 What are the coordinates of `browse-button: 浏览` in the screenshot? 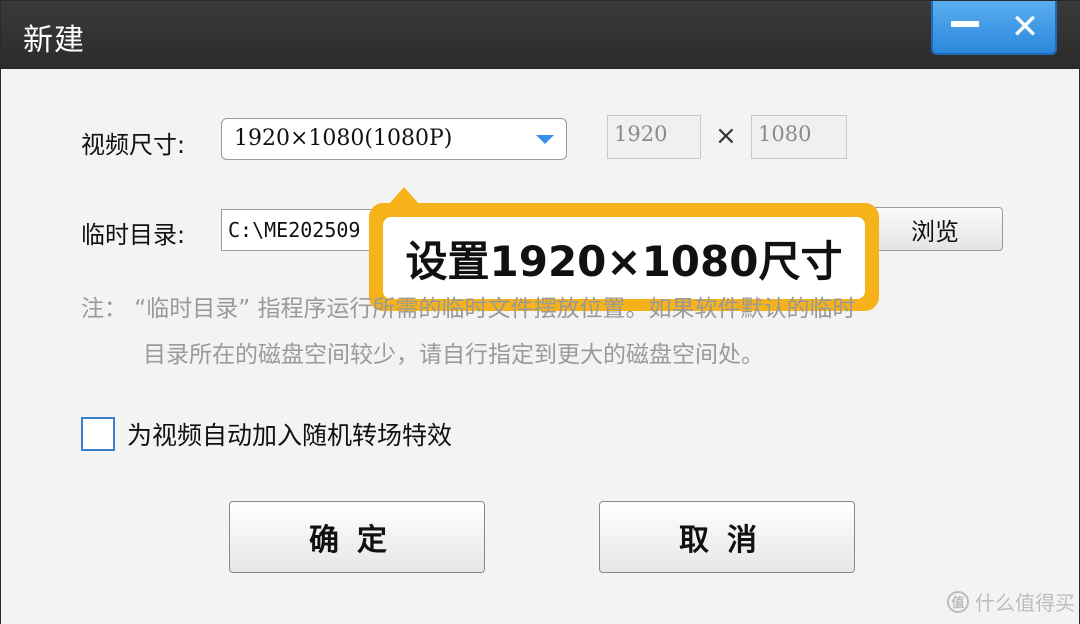 It's located at (935, 229).